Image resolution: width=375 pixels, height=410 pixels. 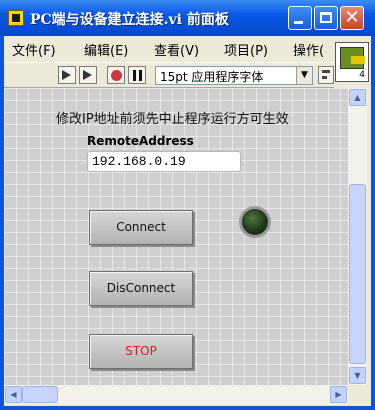 I want to click on maximize-icon, so click(x=326, y=17).